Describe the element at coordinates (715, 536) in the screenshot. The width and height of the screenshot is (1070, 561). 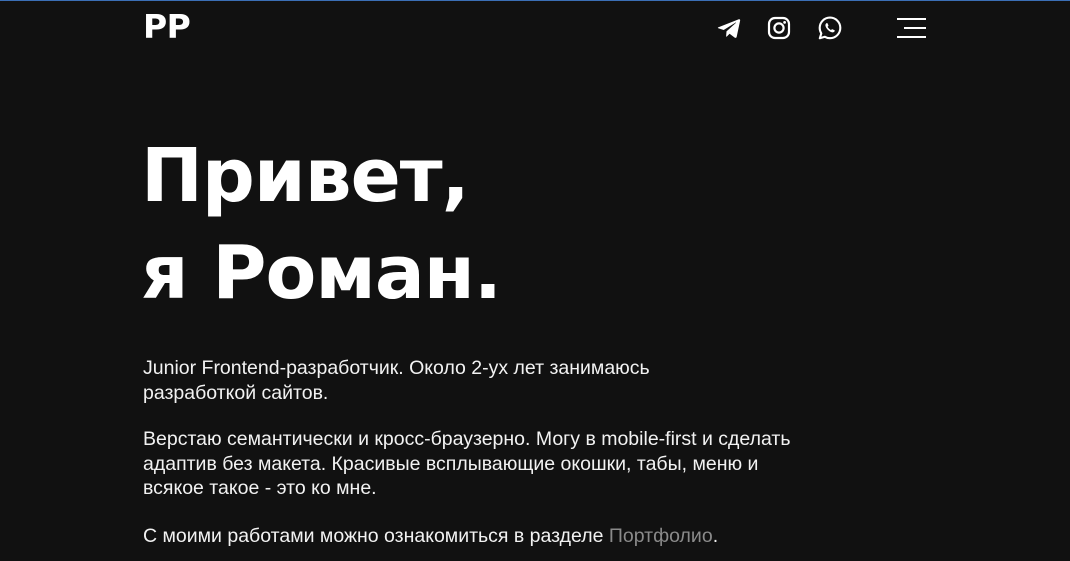
I see `about-paragraph-3-suffix: .` at that location.